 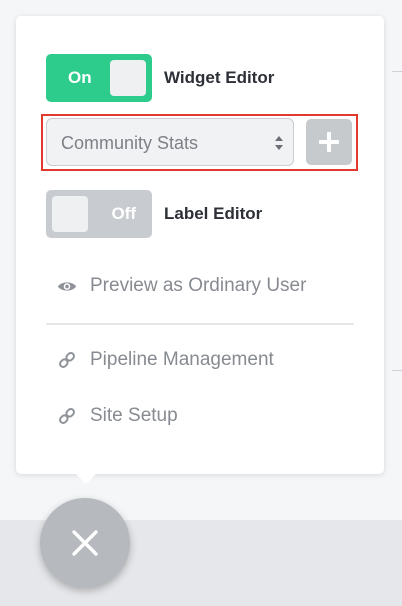 What do you see at coordinates (130, 143) in the screenshot?
I see `widget-select-value: Community Stats` at bounding box center [130, 143].